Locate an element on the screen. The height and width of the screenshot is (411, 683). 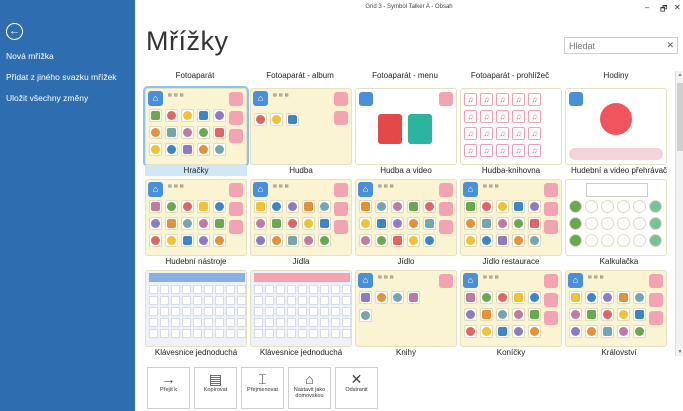
clear-search-icon: ✕ is located at coordinates (670, 45).